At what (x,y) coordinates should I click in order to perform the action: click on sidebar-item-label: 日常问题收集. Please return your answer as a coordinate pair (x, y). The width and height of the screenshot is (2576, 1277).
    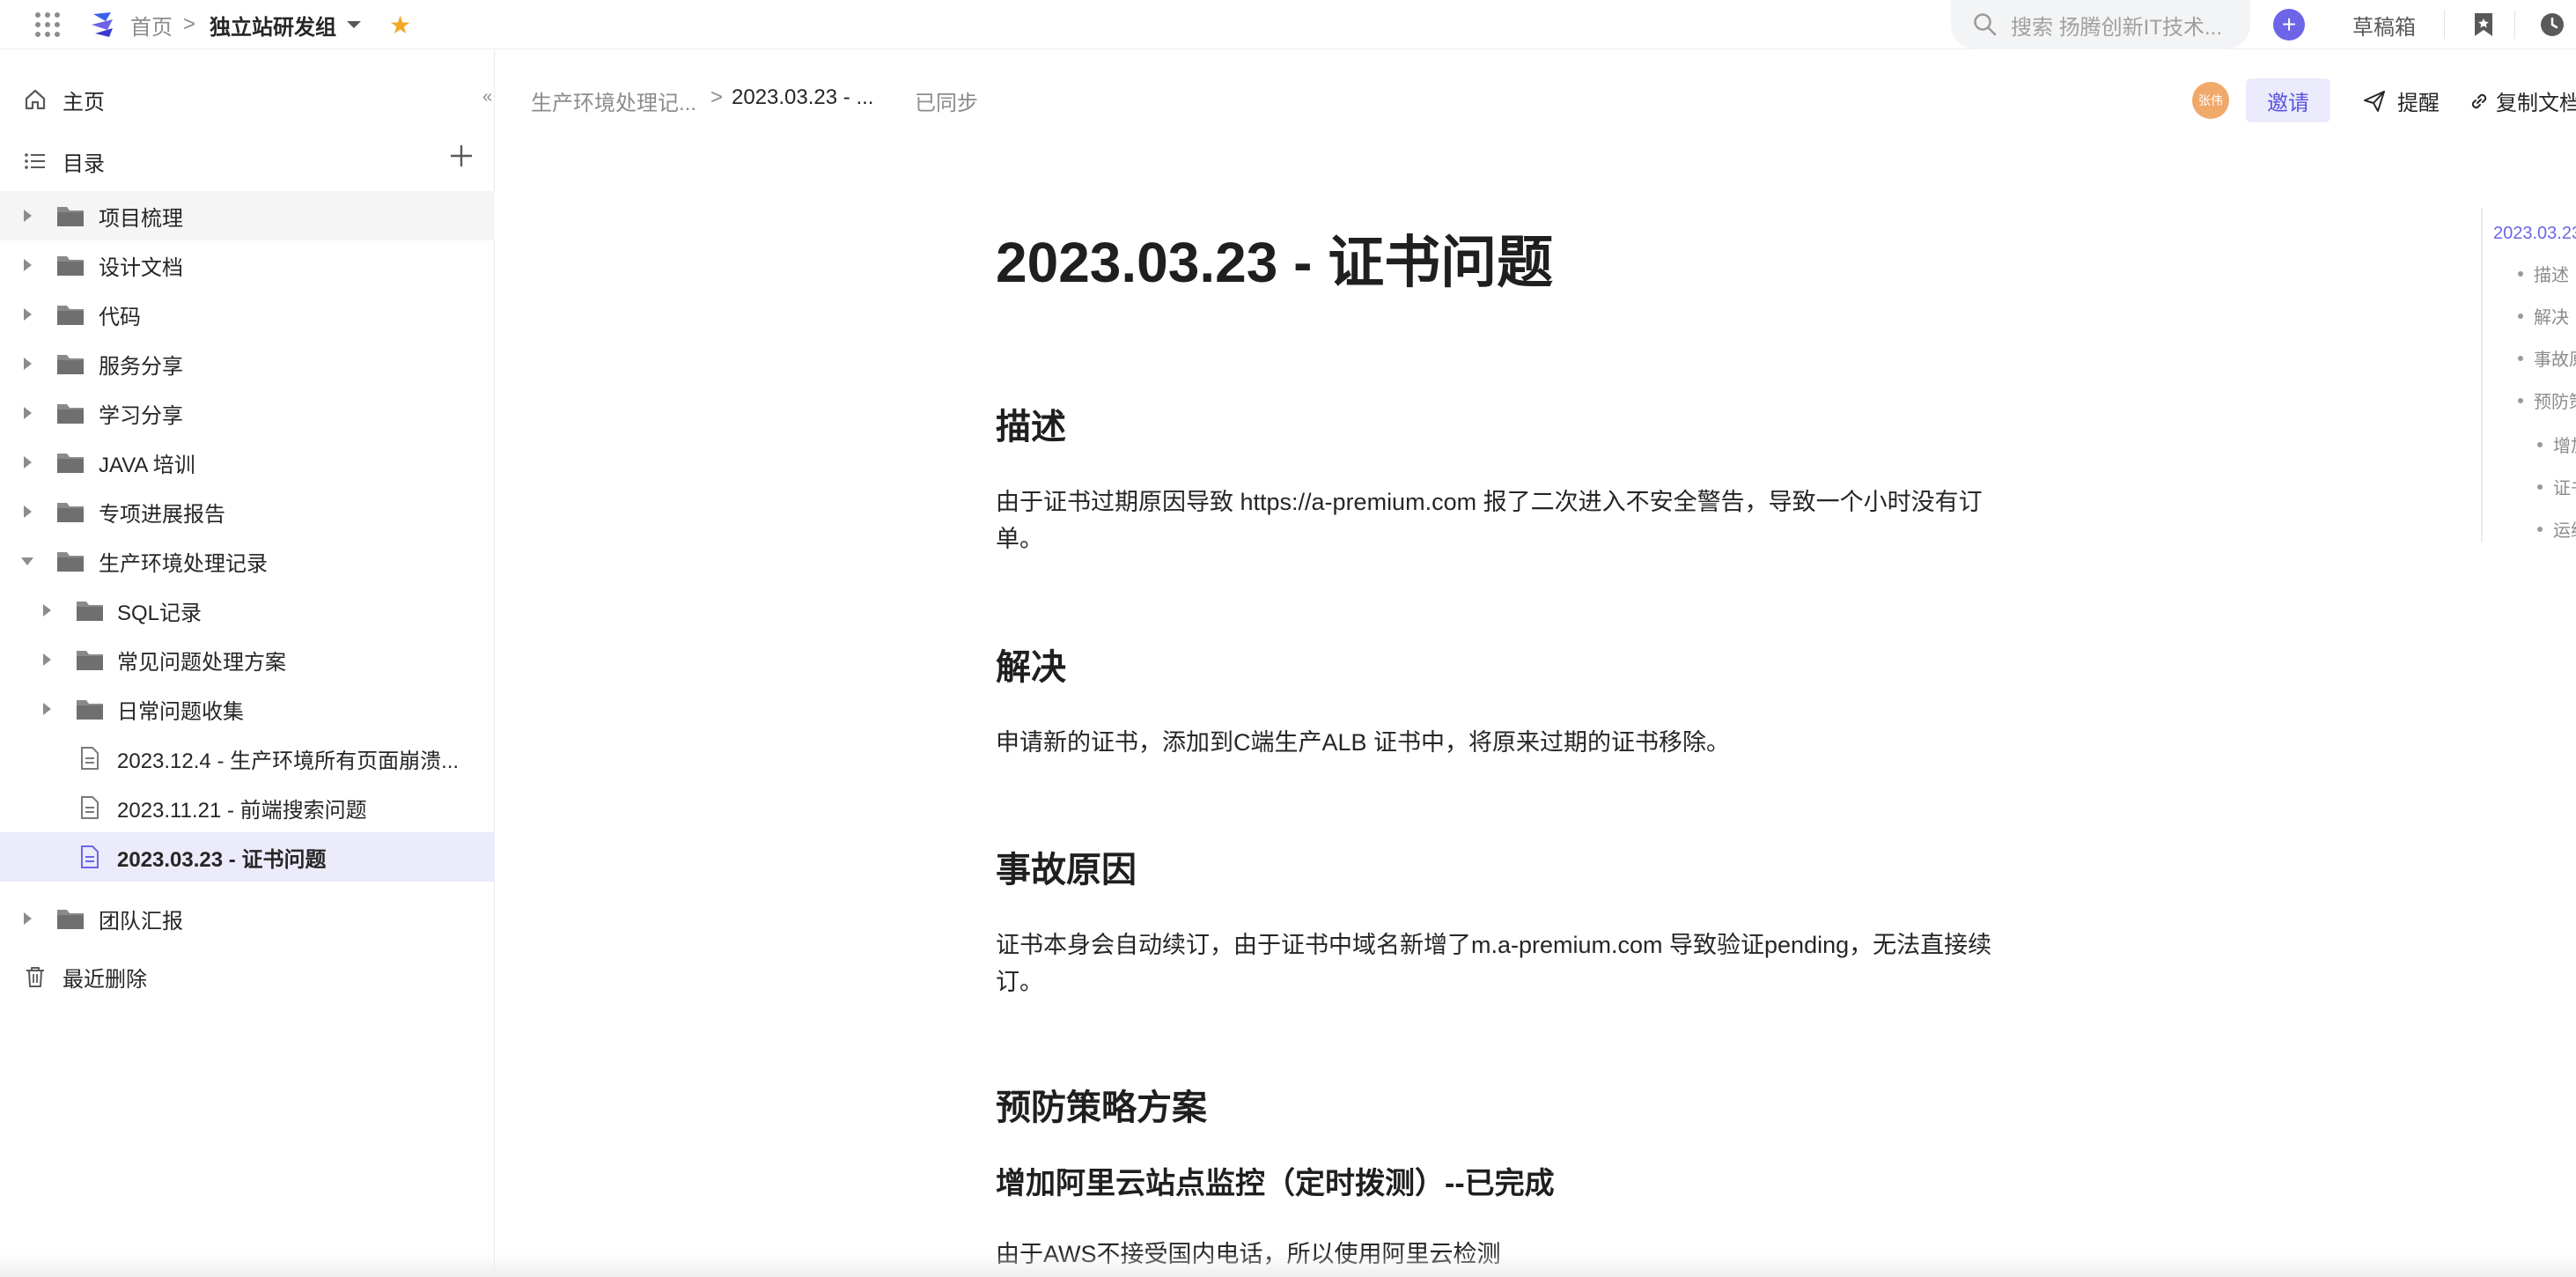
    Looking at the image, I should click on (180, 711).